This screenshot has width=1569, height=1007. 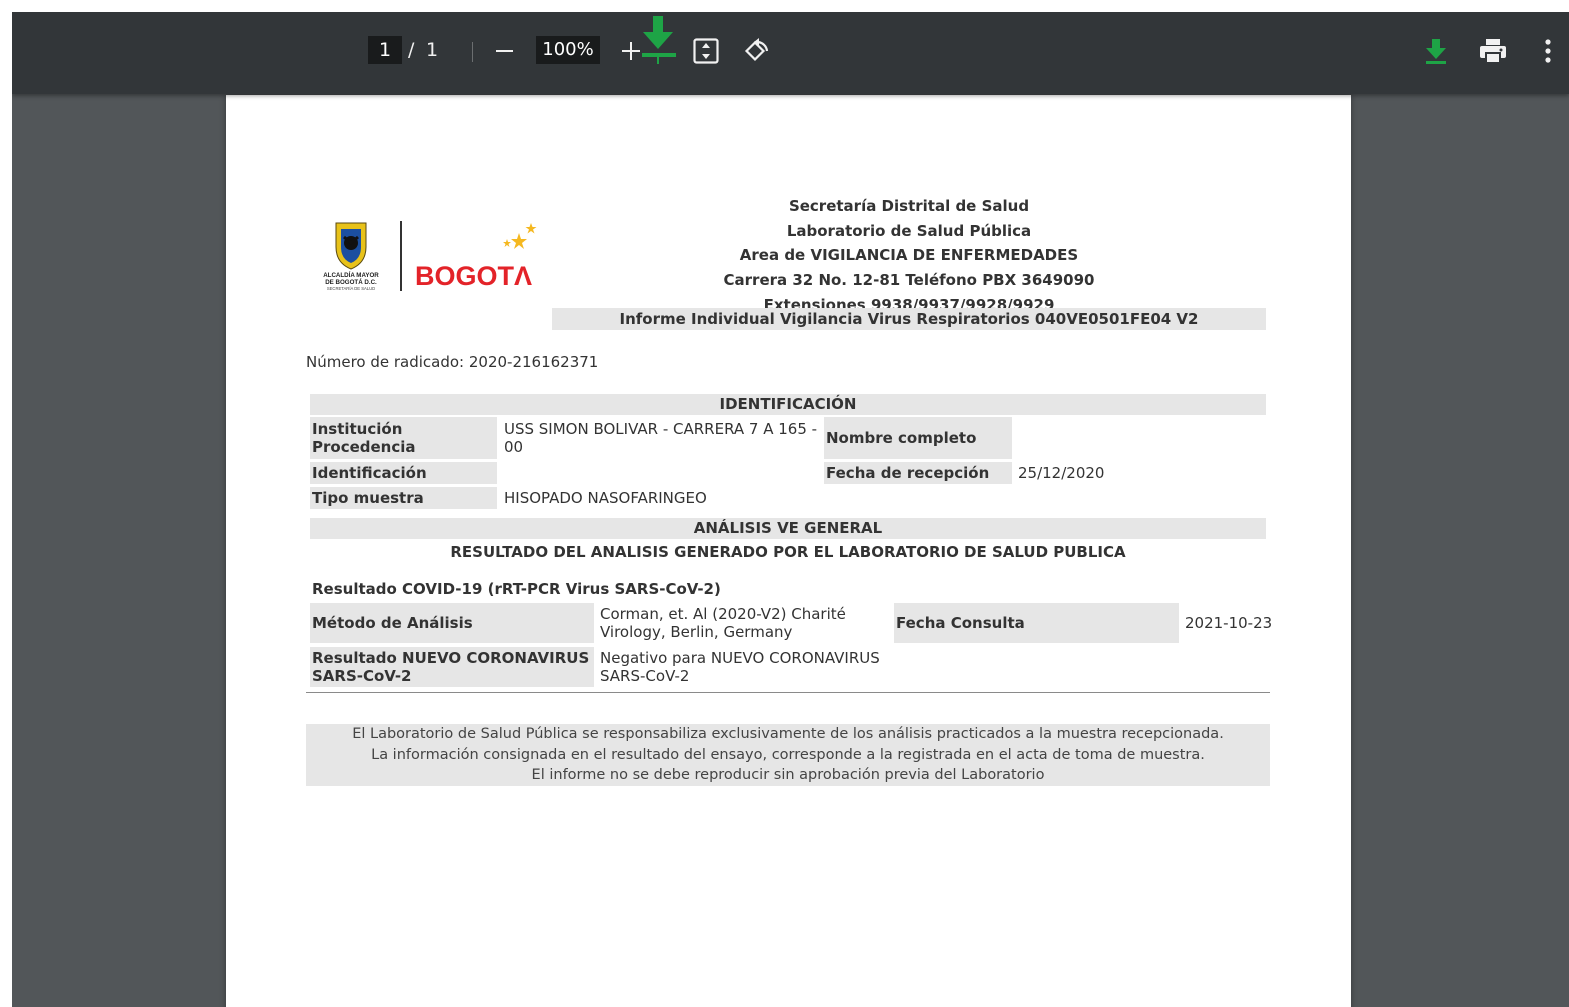 I want to click on print-icon, so click(x=1493, y=51).